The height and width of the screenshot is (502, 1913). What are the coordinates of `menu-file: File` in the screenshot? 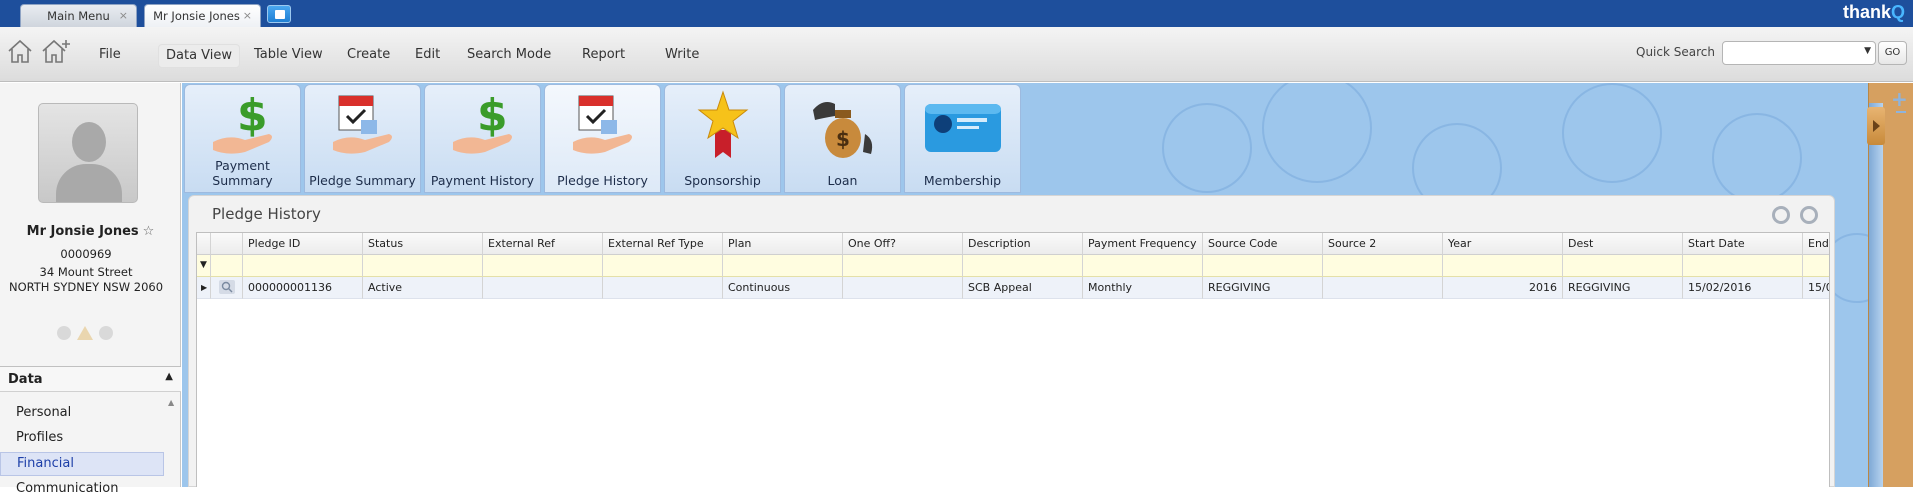 It's located at (110, 56).